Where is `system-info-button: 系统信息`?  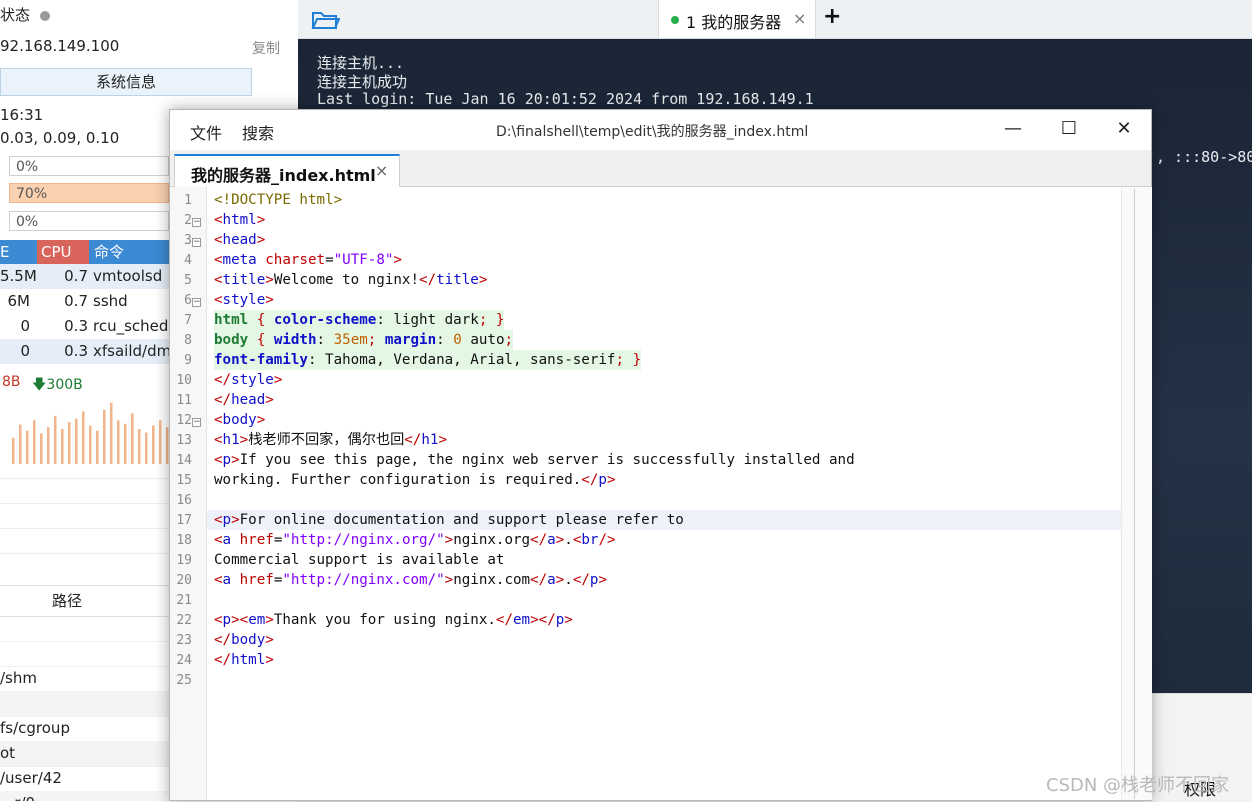 system-info-button: 系统信息 is located at coordinates (126, 82).